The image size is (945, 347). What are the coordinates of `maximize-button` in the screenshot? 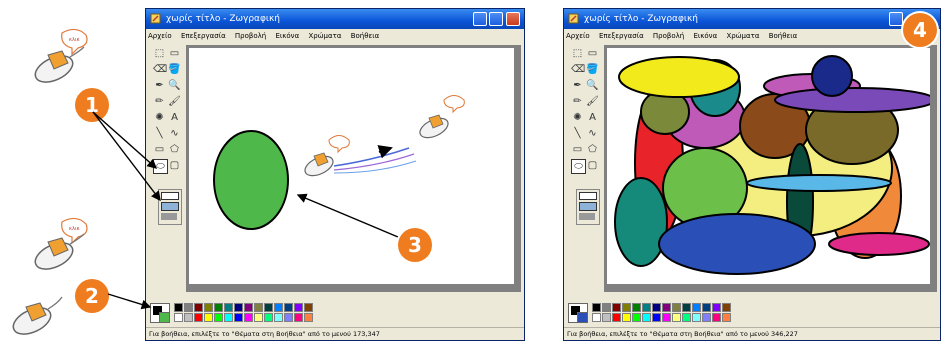 It's located at (496, 19).